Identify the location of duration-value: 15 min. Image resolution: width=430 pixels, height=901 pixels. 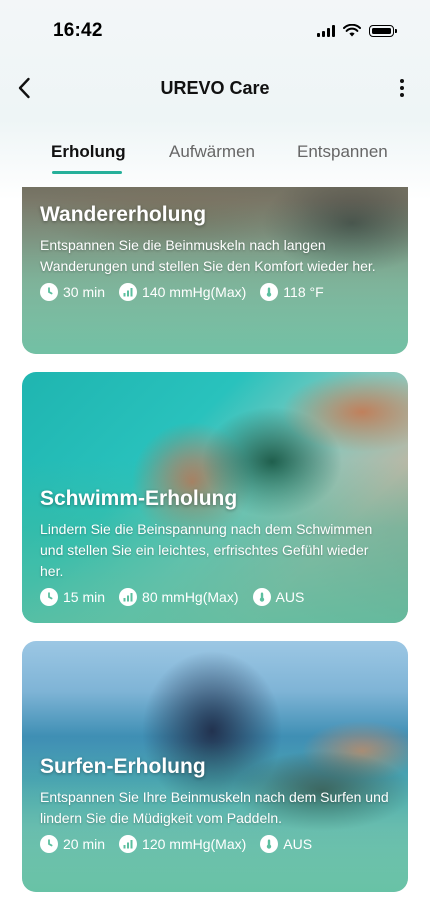
(84, 597).